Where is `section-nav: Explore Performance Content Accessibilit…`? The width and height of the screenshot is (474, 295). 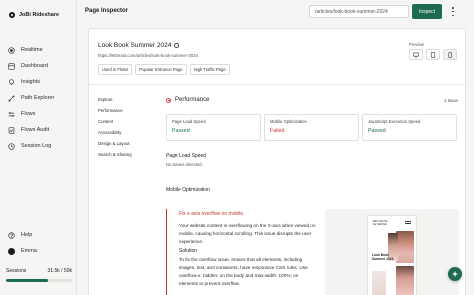 section-nav: Explore Performance Content Accessibilit… is located at coordinates (115, 130).